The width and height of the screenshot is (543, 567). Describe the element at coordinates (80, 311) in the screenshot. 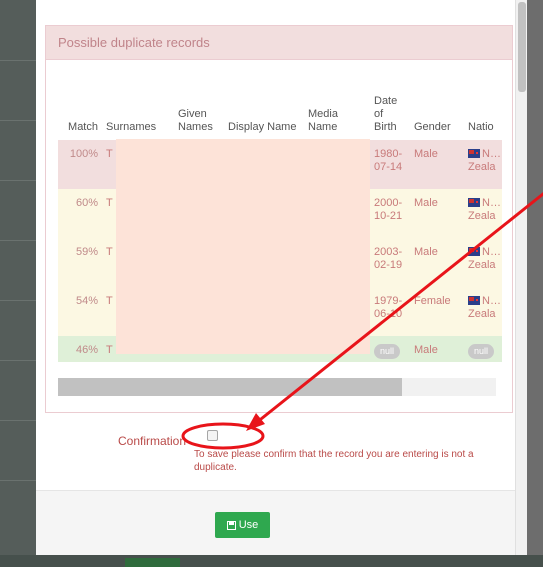

I see `match-cell: 54%` at that location.